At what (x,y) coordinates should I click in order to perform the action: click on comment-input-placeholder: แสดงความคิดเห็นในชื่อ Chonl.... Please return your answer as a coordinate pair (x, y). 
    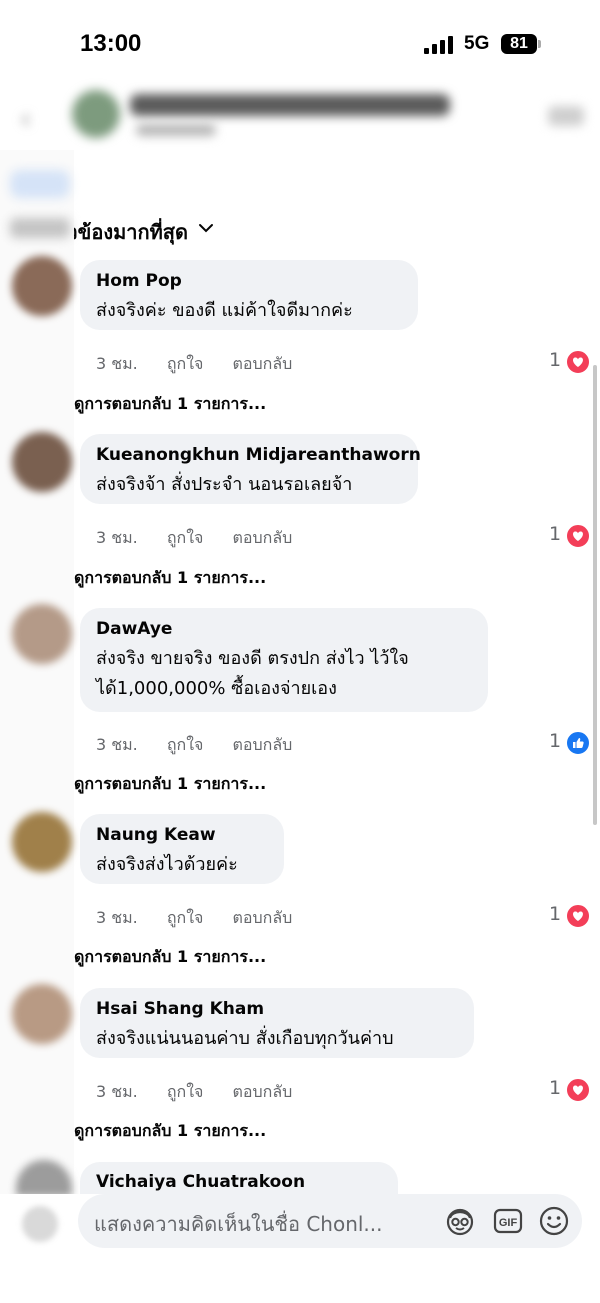
    Looking at the image, I should click on (262, 1224).